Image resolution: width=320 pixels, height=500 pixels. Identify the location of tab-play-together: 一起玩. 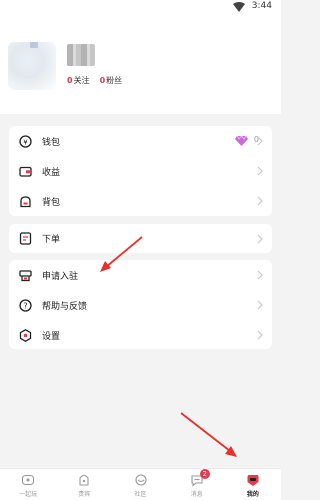
(28, 484).